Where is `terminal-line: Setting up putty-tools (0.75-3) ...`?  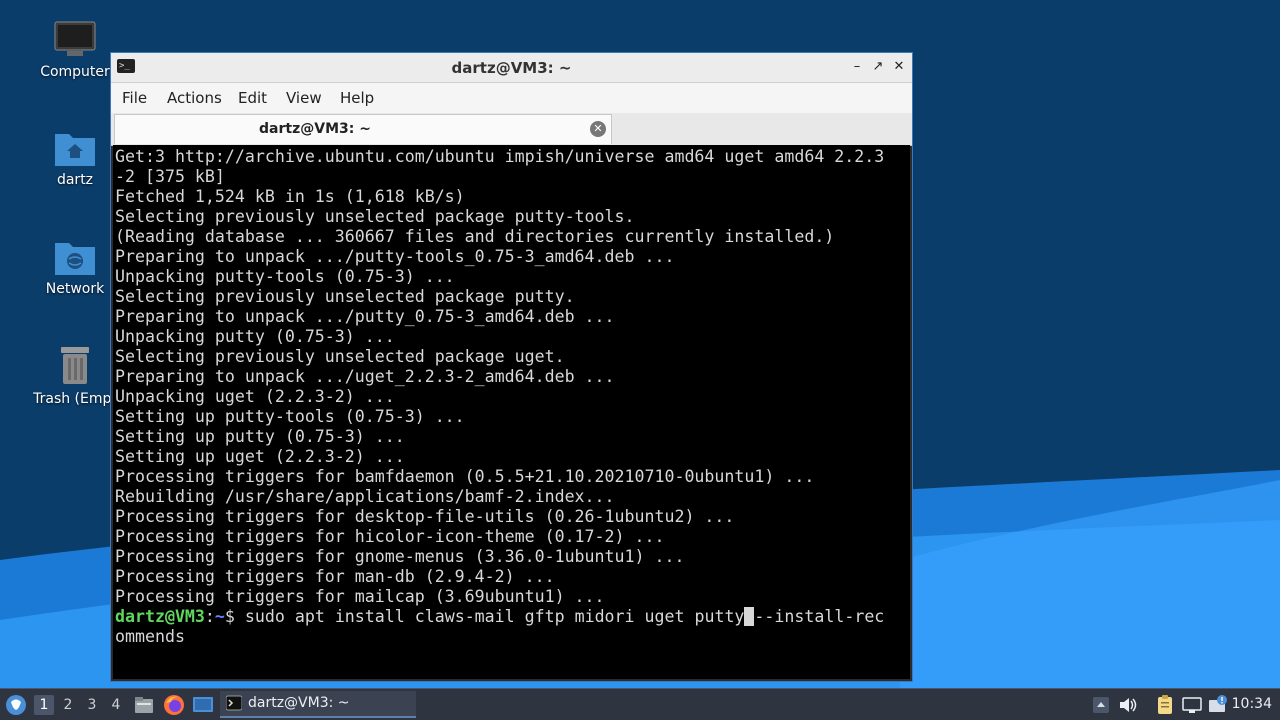
terminal-line: Setting up putty-tools (0.75-3) ... is located at coordinates (290, 416).